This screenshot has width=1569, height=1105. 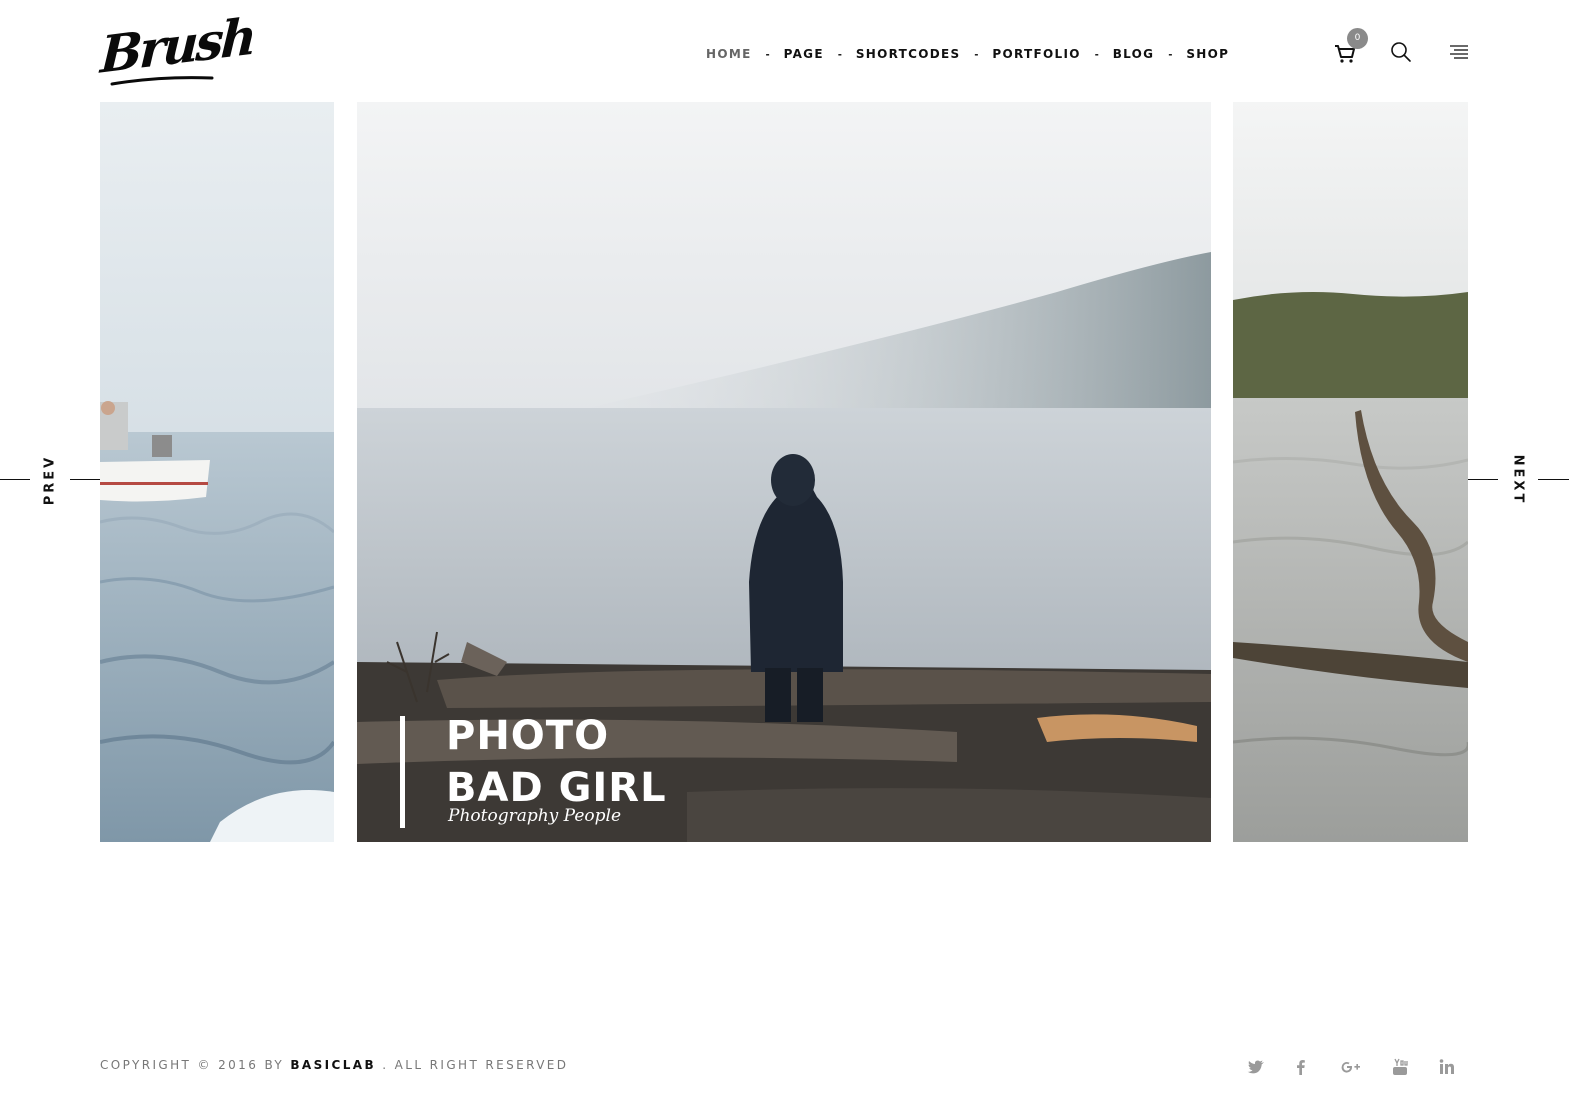 I want to click on youtube-icon, so click(x=1400, y=1067).